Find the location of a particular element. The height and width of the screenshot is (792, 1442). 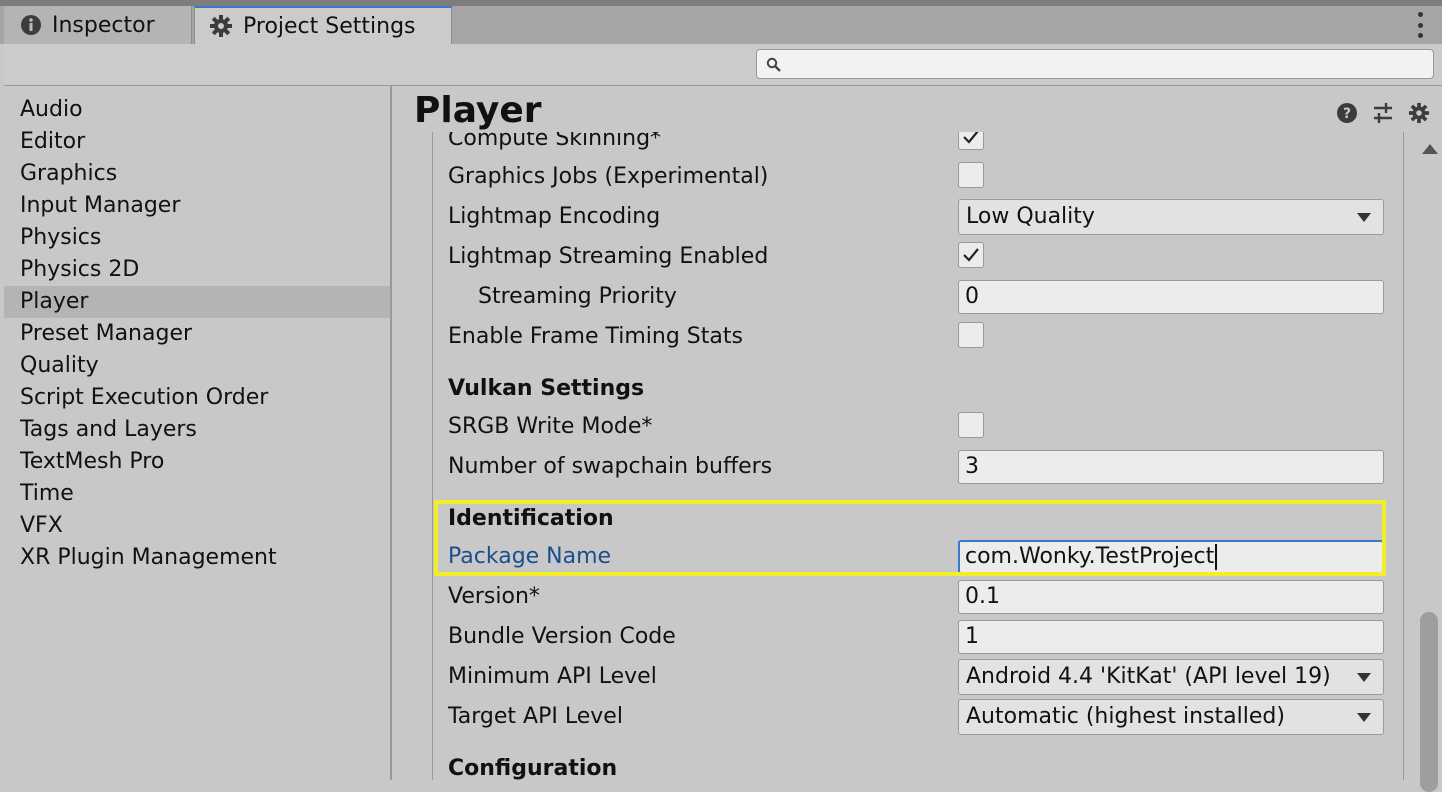

srgb-write-label: SRGB Write Mode* is located at coordinates (550, 426).